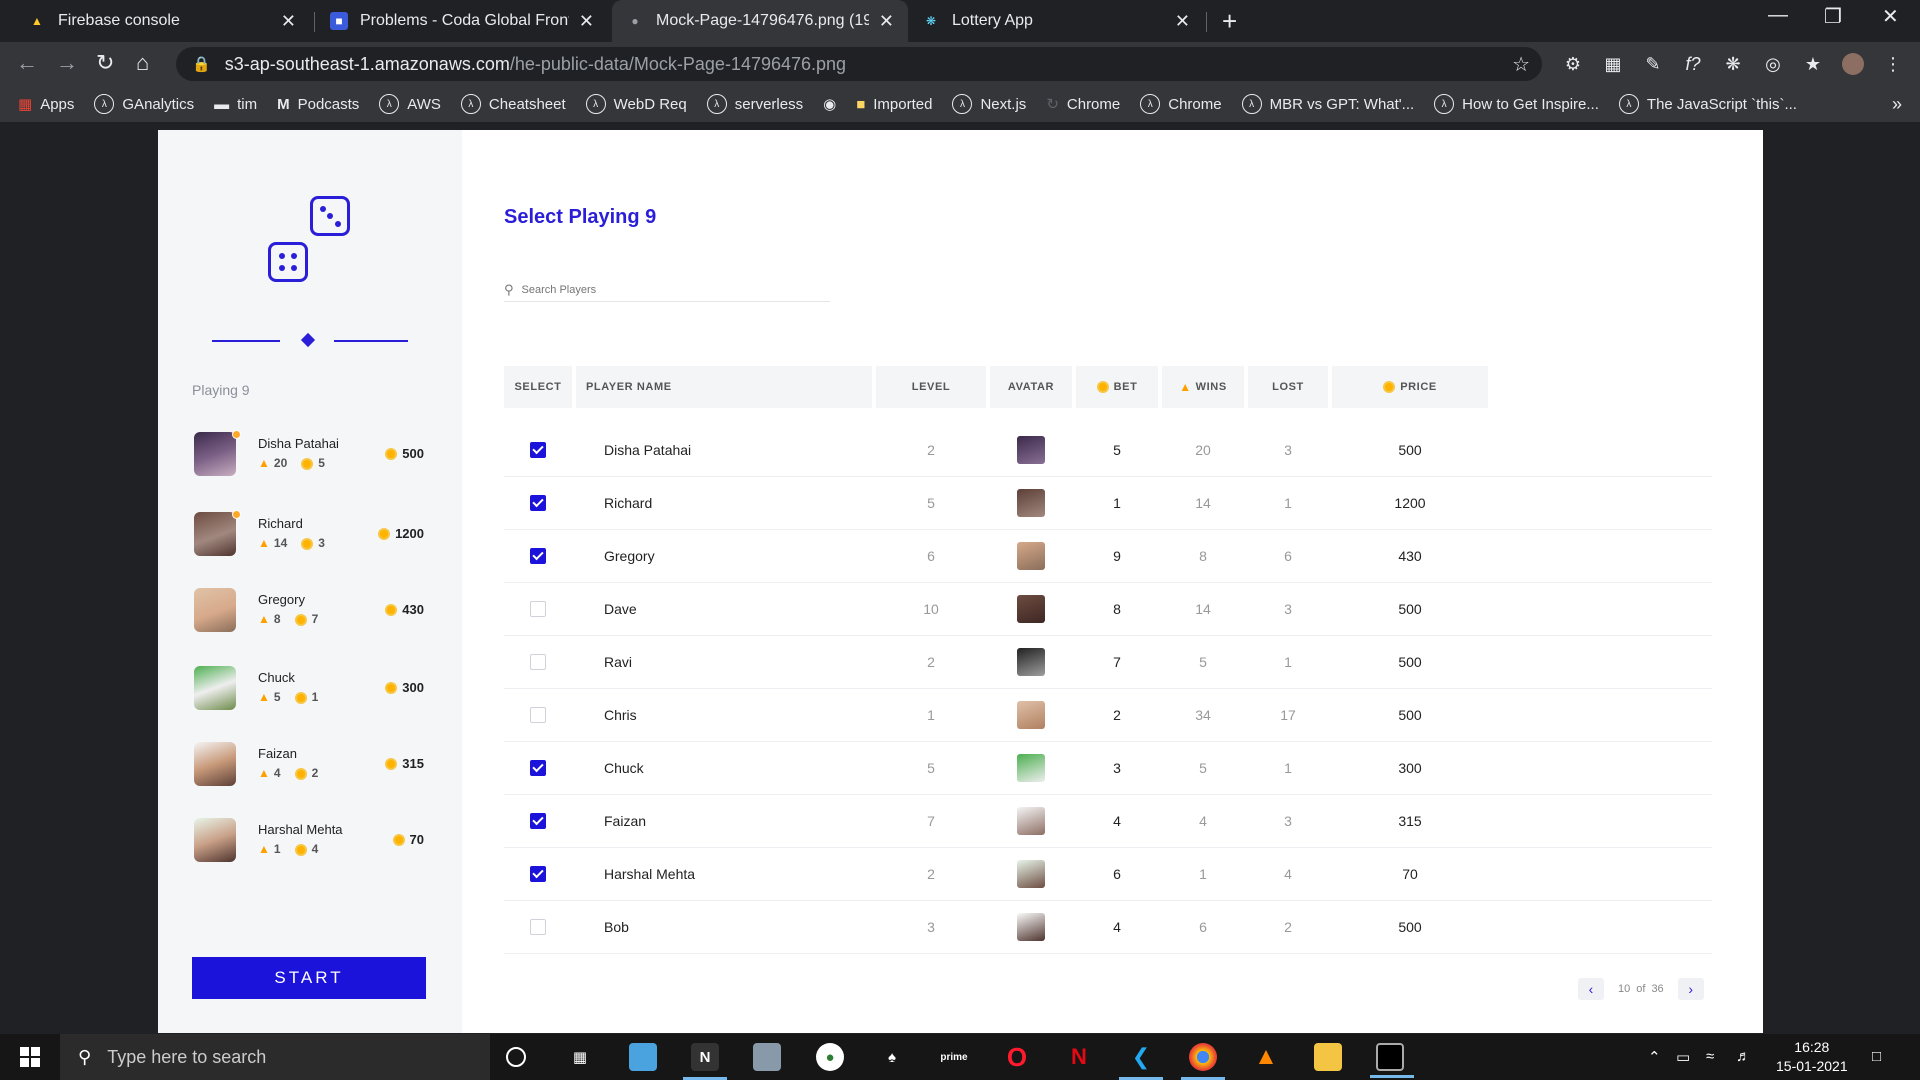  I want to click on windows-start-icon, so click(30, 1057).